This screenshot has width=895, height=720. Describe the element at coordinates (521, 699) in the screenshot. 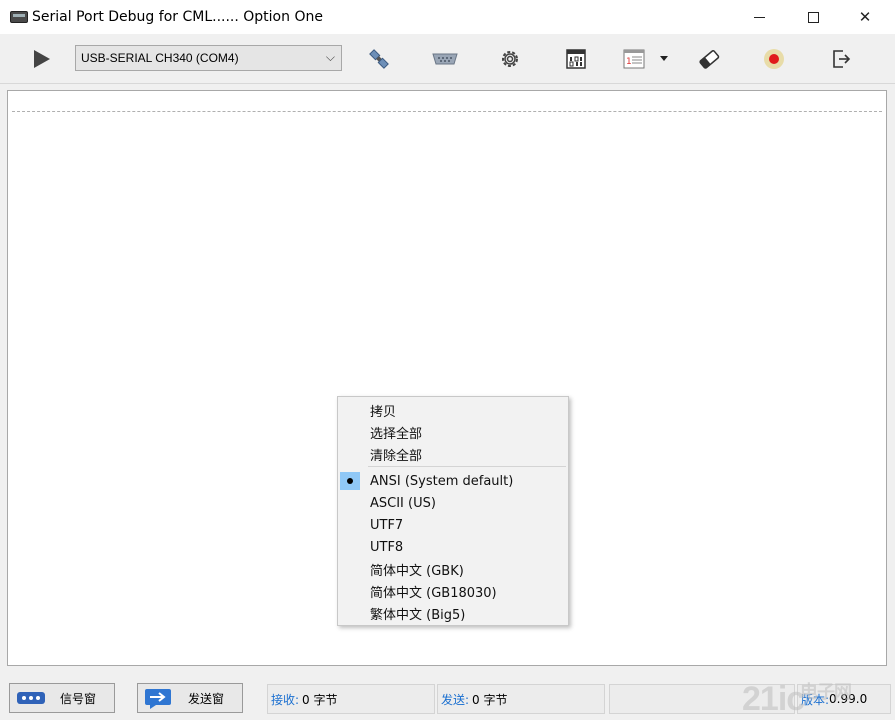

I see `send-counter: 发送: 0 字节` at that location.